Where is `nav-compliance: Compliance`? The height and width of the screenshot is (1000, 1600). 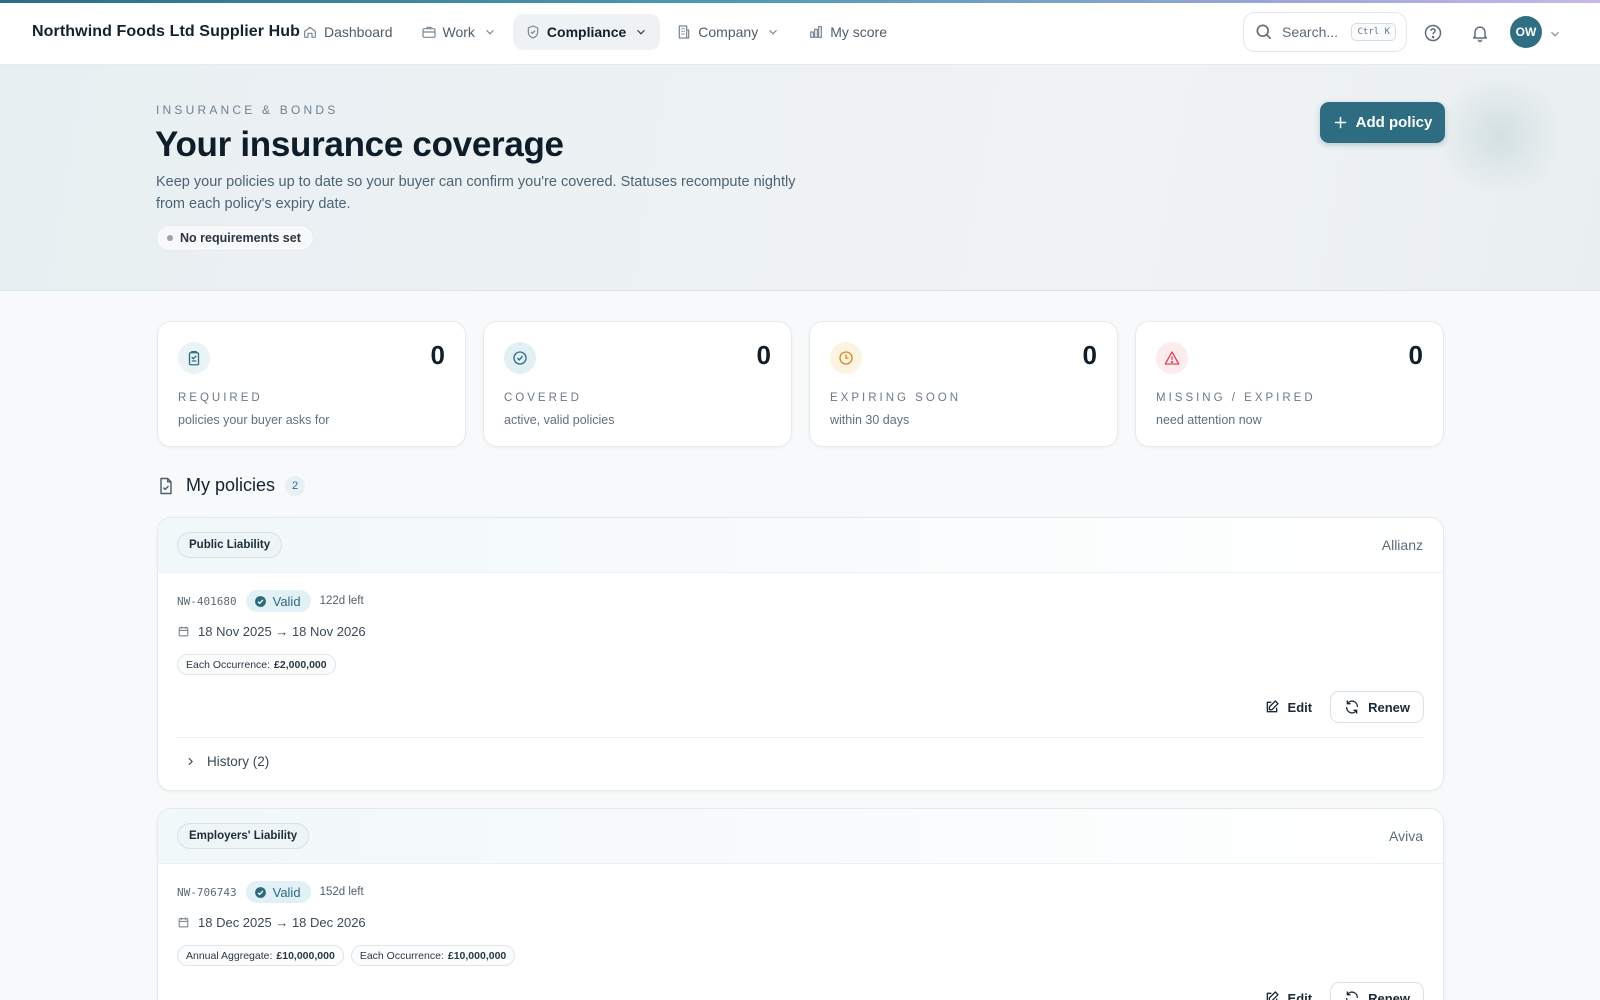
nav-compliance: Compliance is located at coordinates (586, 32).